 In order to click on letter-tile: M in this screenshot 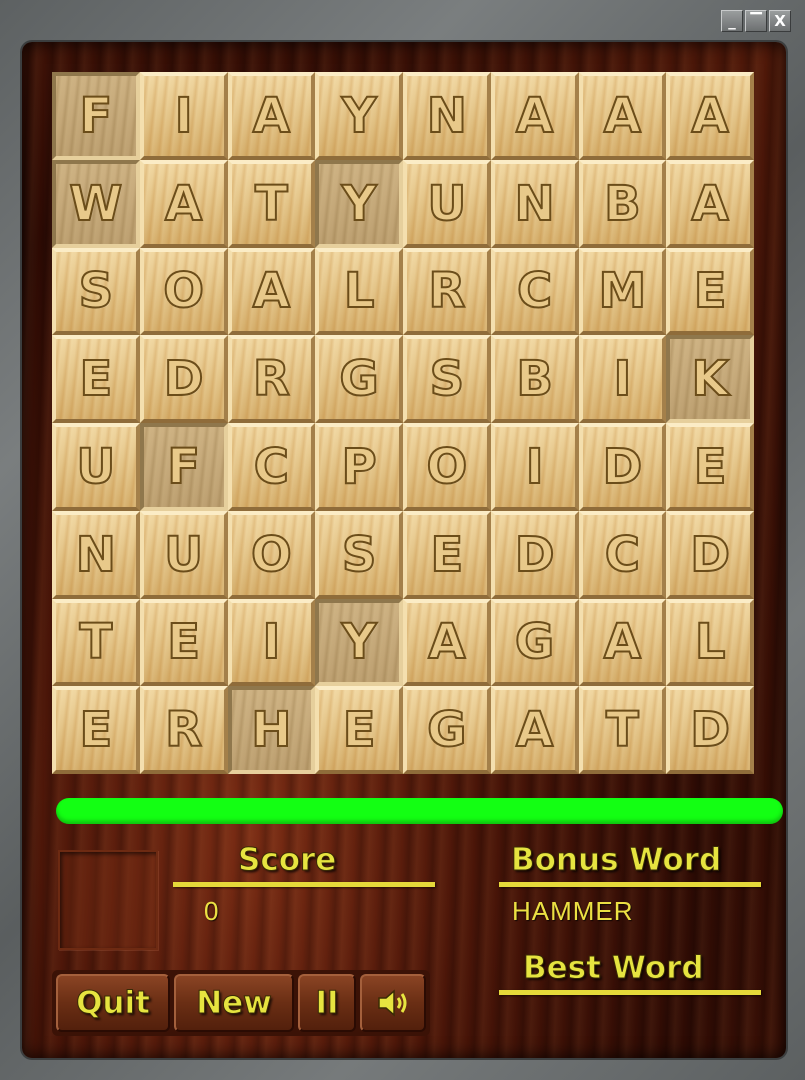, I will do `click(622, 291)`.